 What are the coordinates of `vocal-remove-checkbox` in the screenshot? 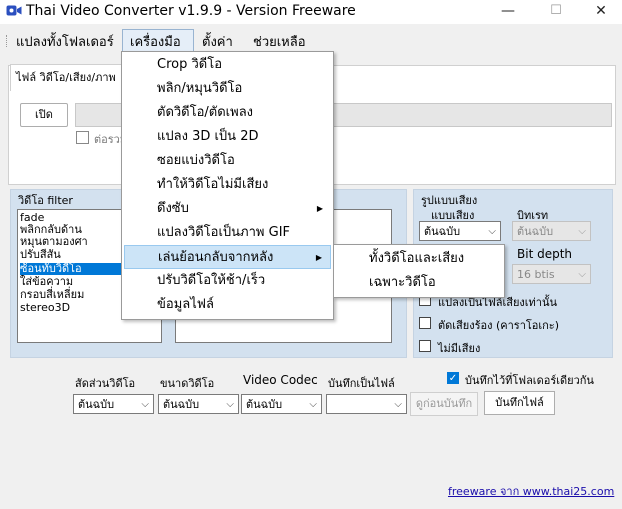 It's located at (425, 323).